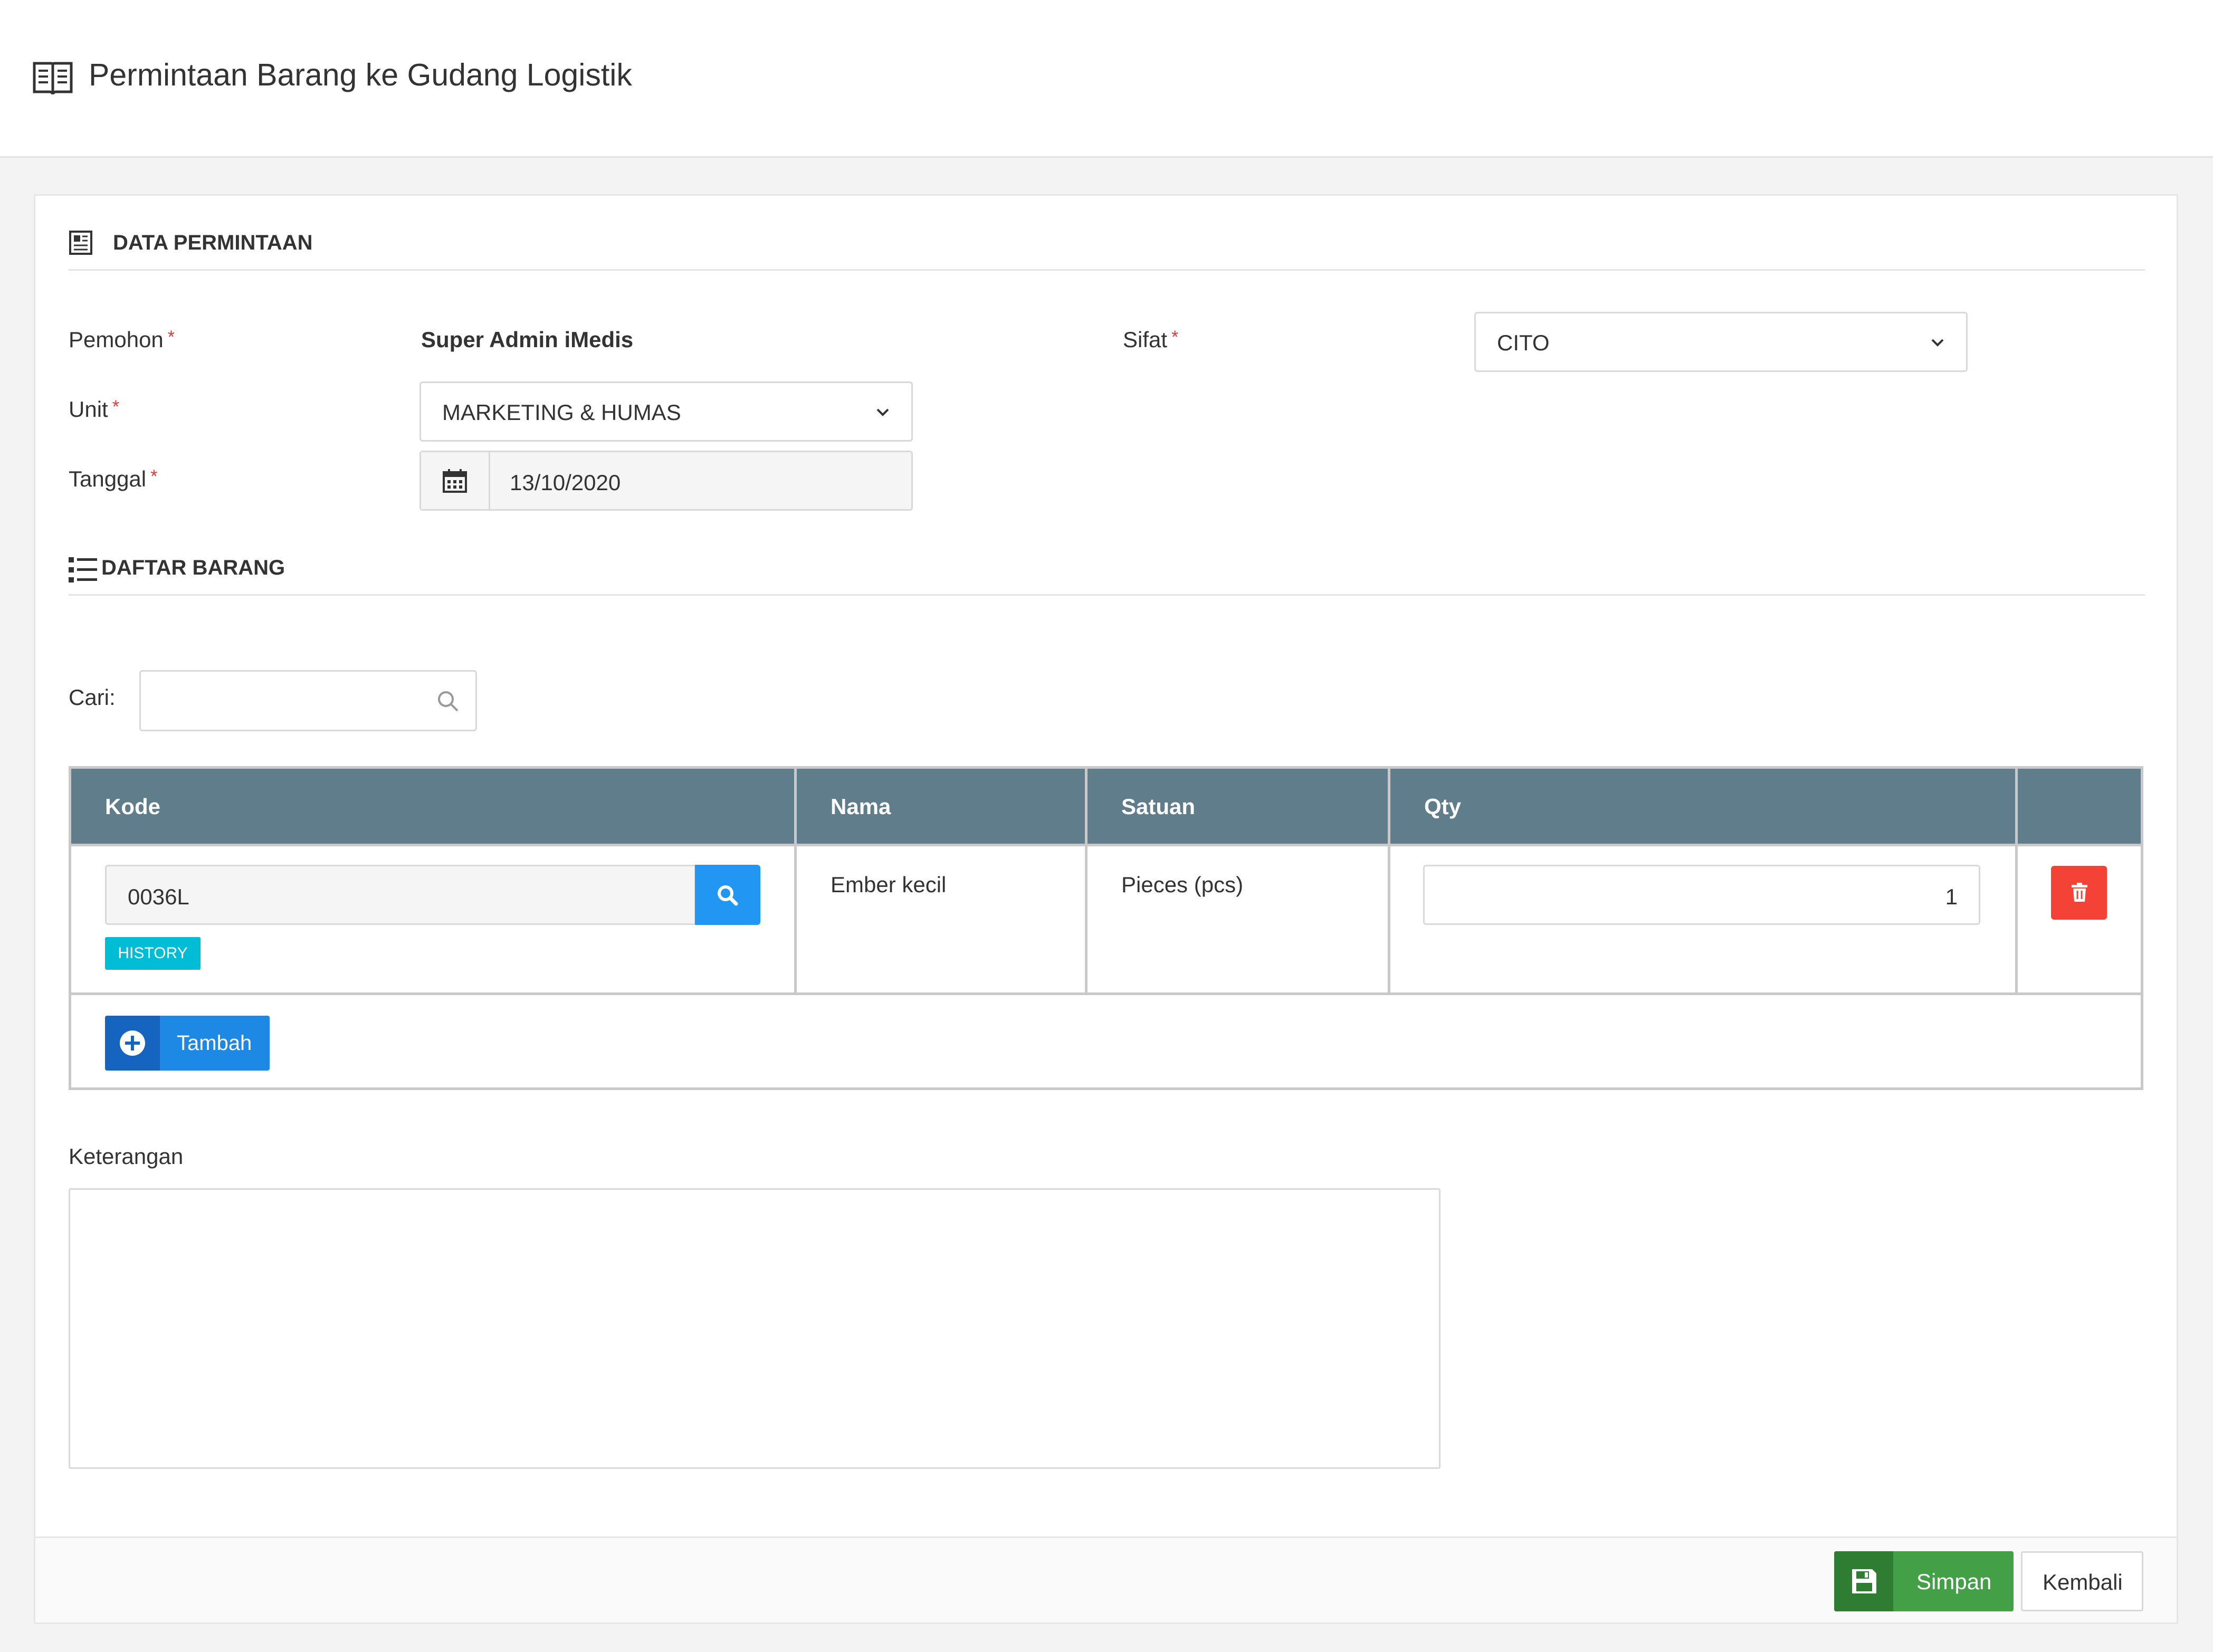 This screenshot has height=1652, width=2213. Describe the element at coordinates (108, 478) in the screenshot. I see `tanggal-label-text: Tanggal` at that location.